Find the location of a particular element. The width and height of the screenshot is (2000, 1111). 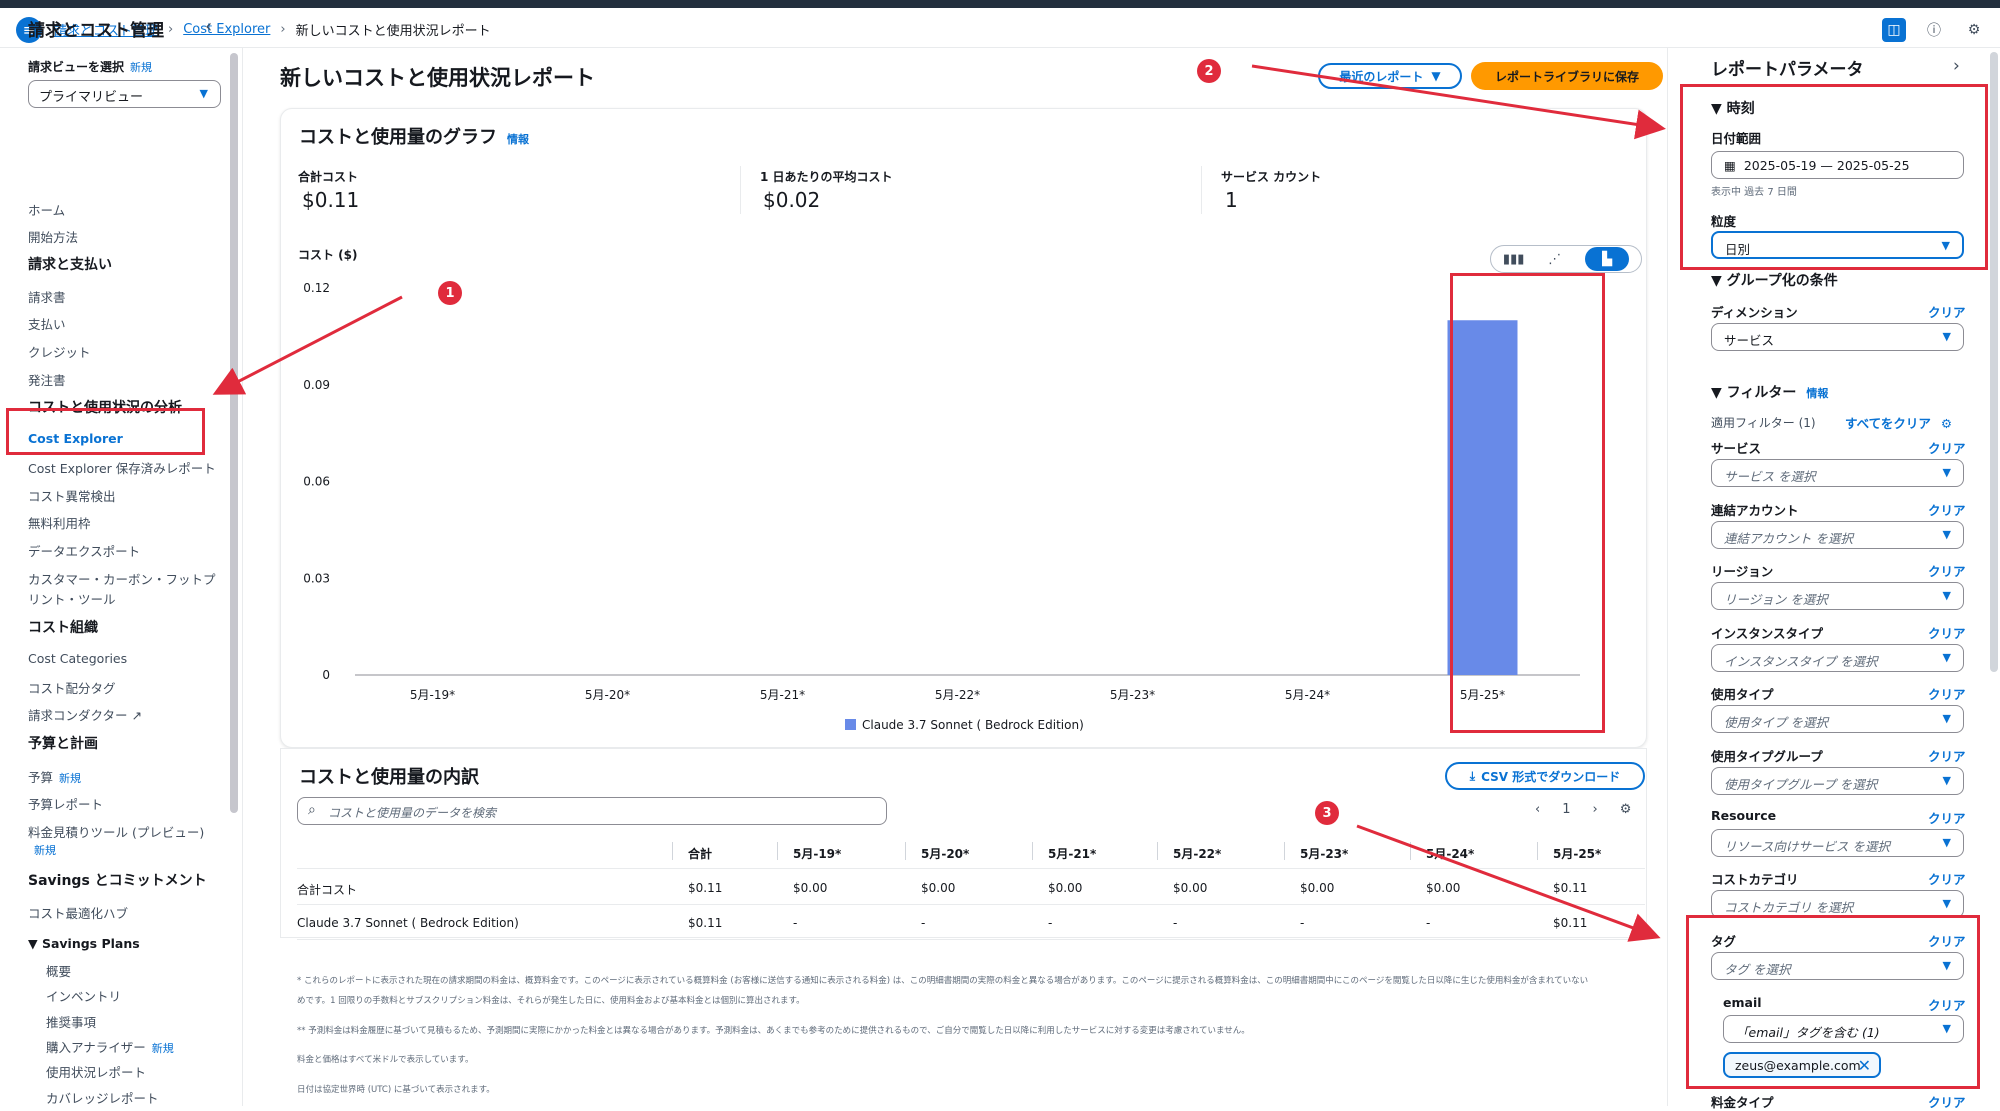

table-header-cell: 合計 is located at coordinates (700, 854).